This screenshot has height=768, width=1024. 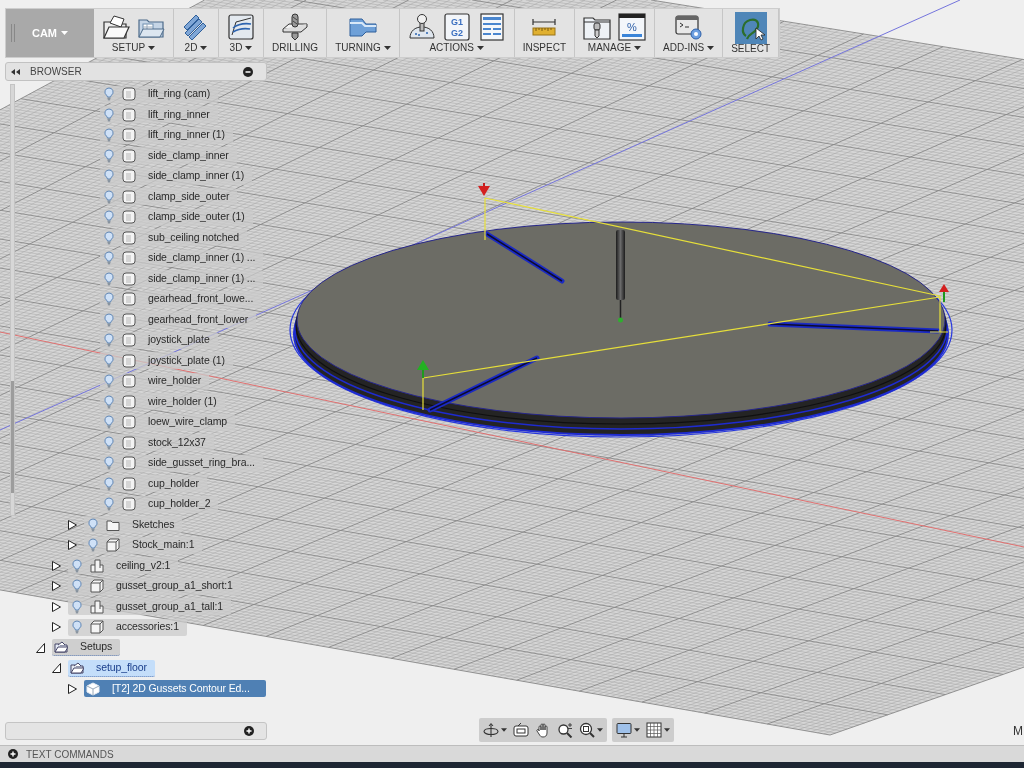 I want to click on orbit-button, so click(x=495, y=730).